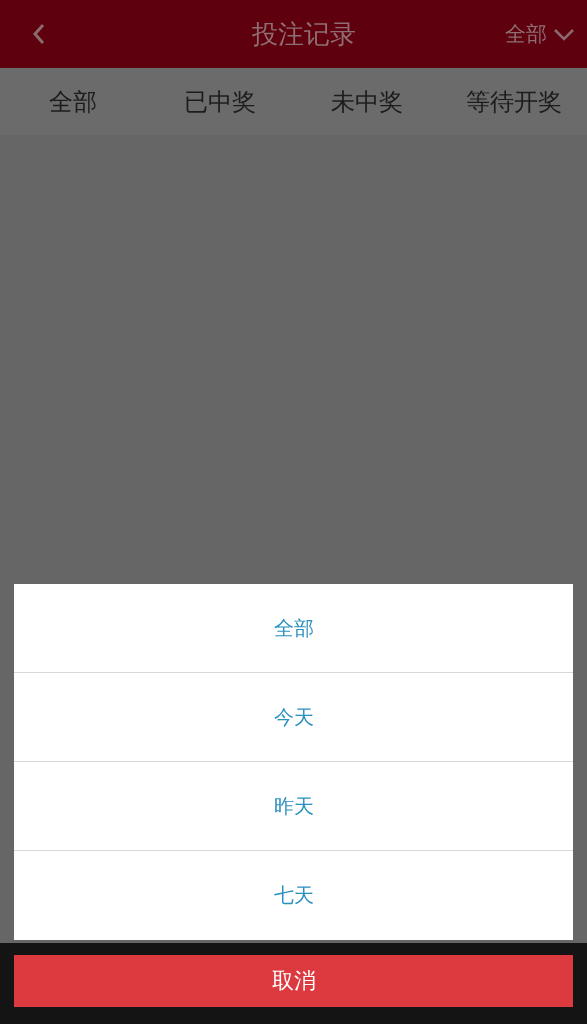 Image resolution: width=587 pixels, height=1024 pixels. What do you see at coordinates (220, 101) in the screenshot?
I see `tab: 已中奖` at bounding box center [220, 101].